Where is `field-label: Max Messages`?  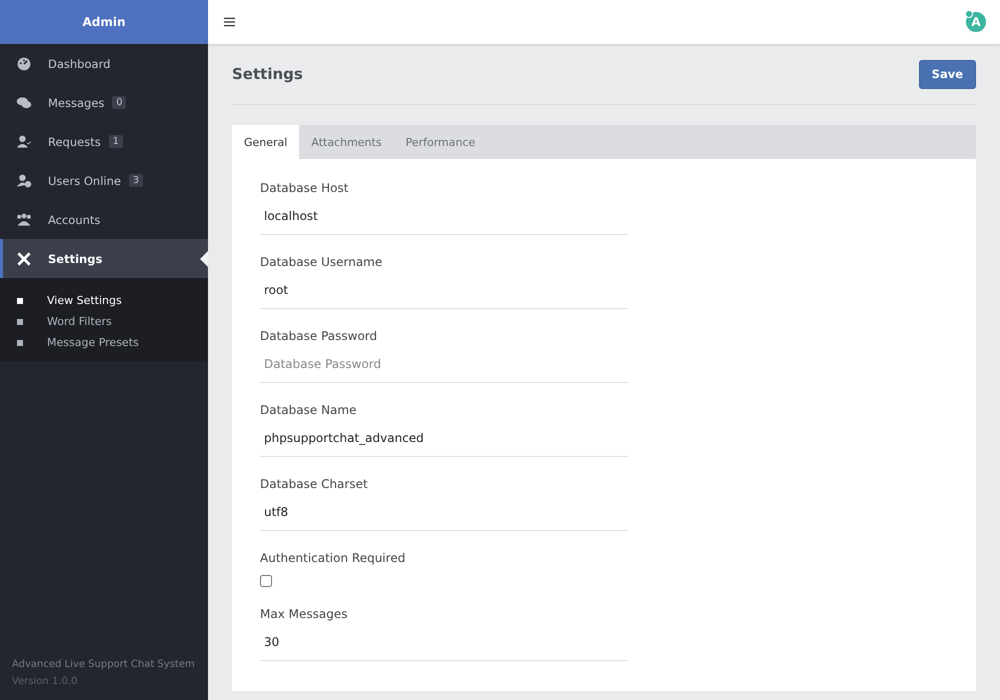 field-label: Max Messages is located at coordinates (304, 614).